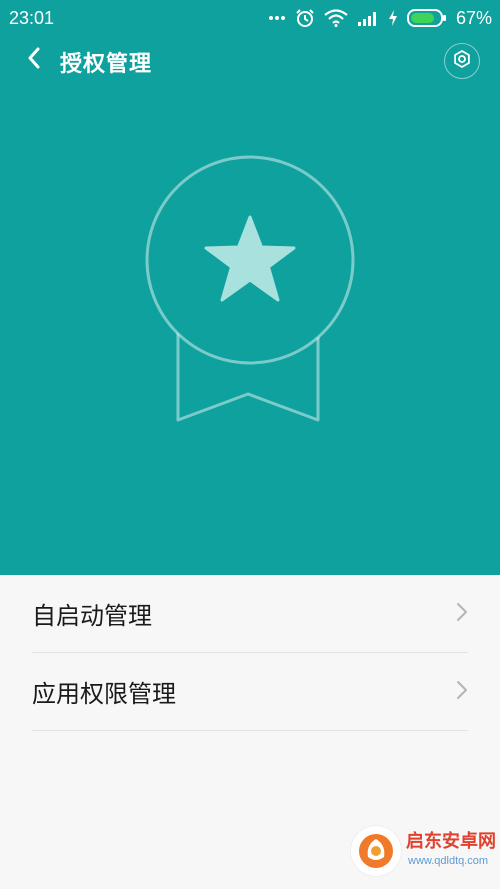  I want to click on status-time: 23:01, so click(32, 18).